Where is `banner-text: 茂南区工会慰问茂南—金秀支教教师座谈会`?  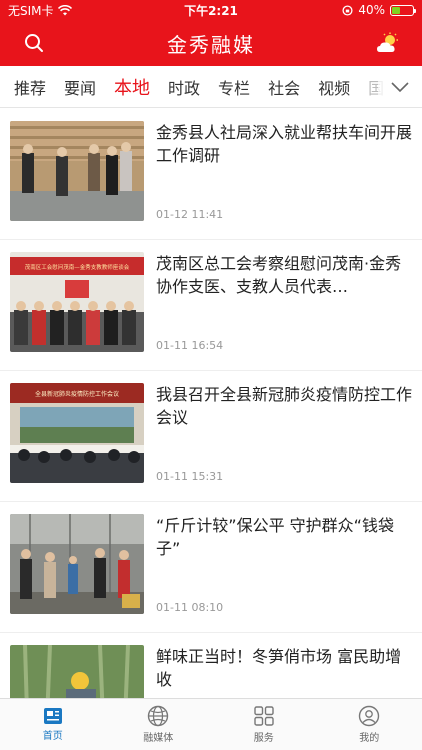
banner-text: 茂南区工会慰问茂南—金秀支教教师座谈会 is located at coordinates (77, 267).